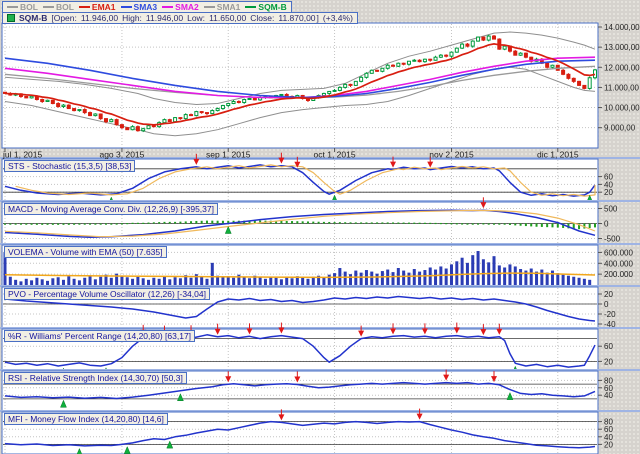 The image size is (640, 454). What do you see at coordinates (558, 155) in the screenshot?
I see `x-axis-label: dic 1, 2015` at bounding box center [558, 155].